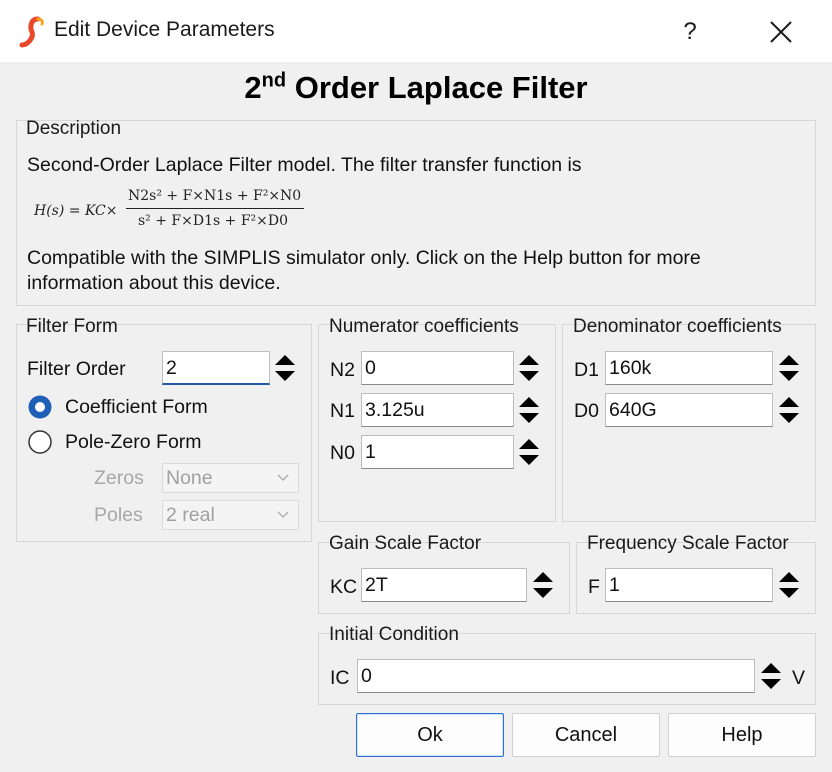 This screenshot has width=832, height=772. I want to click on n0-label: N0, so click(342, 453).